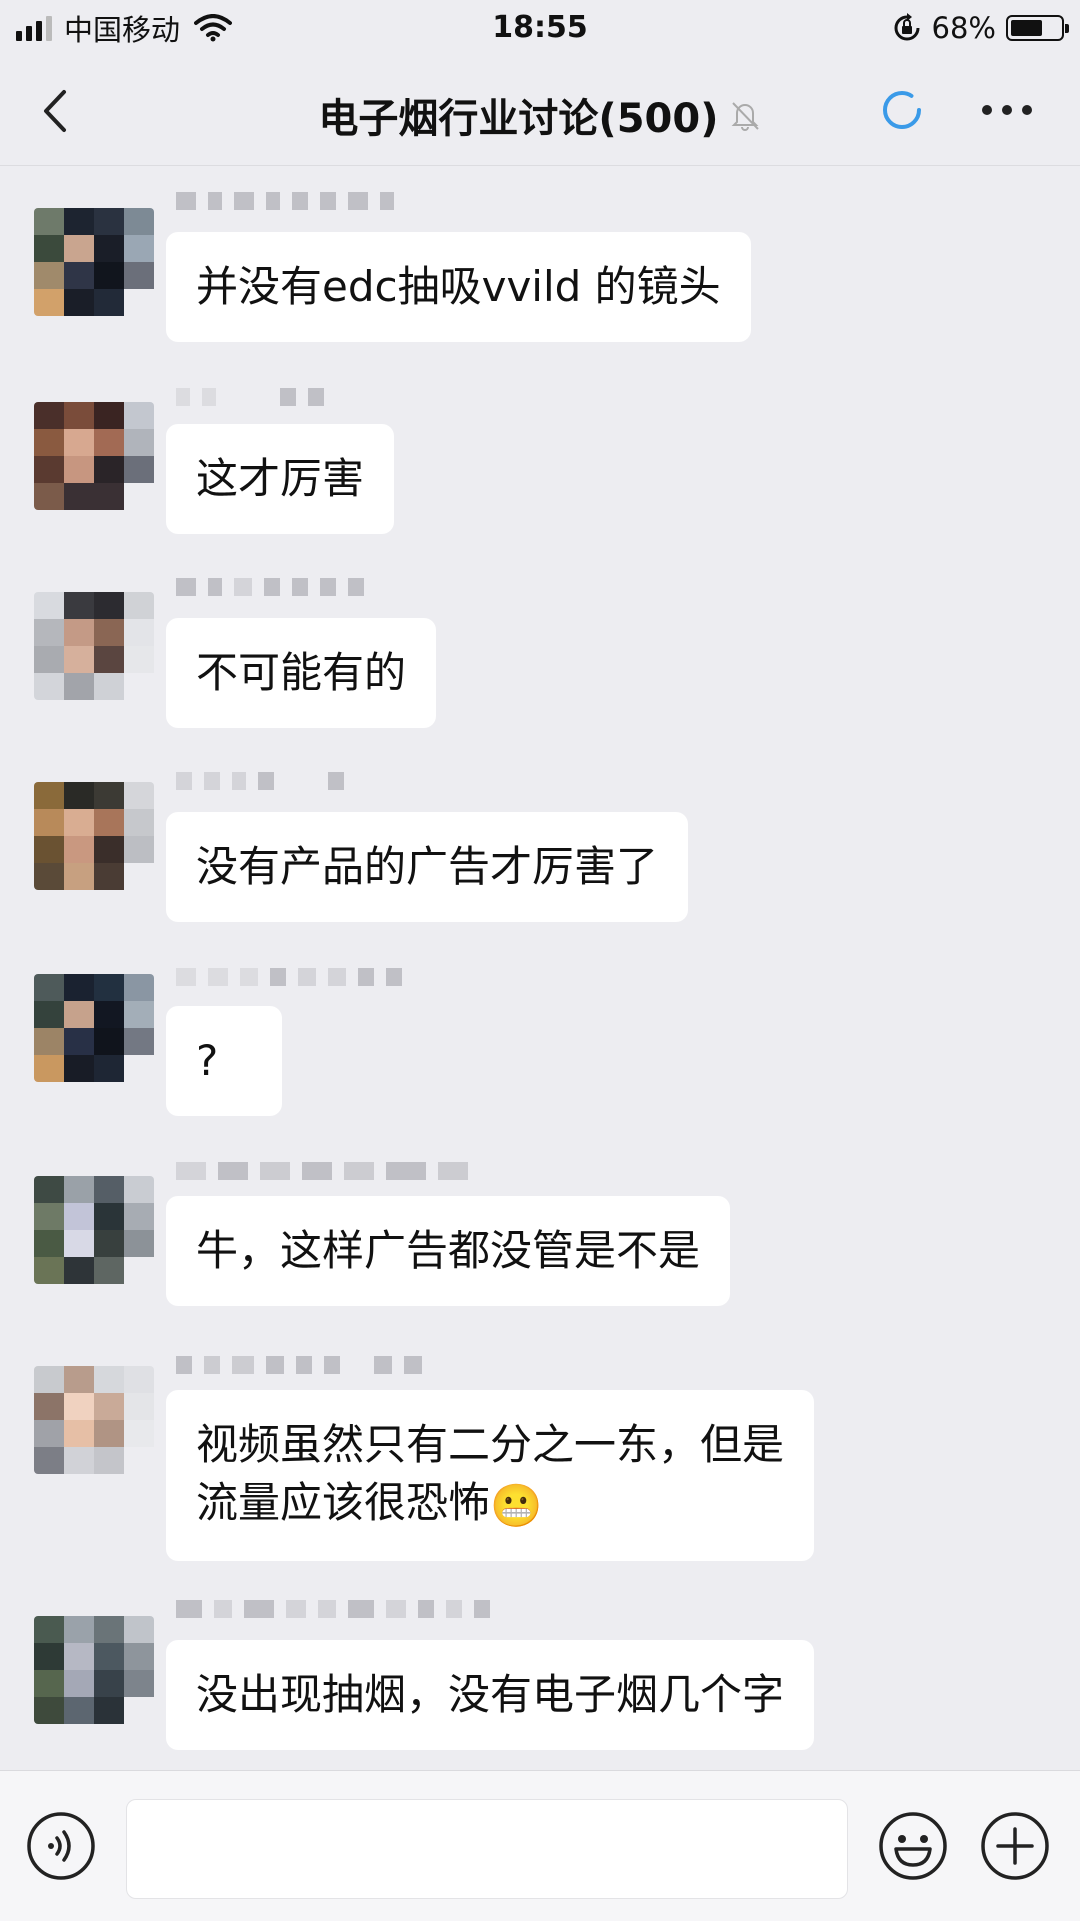  Describe the element at coordinates (61, 1846) in the screenshot. I see `voice-icon` at that location.